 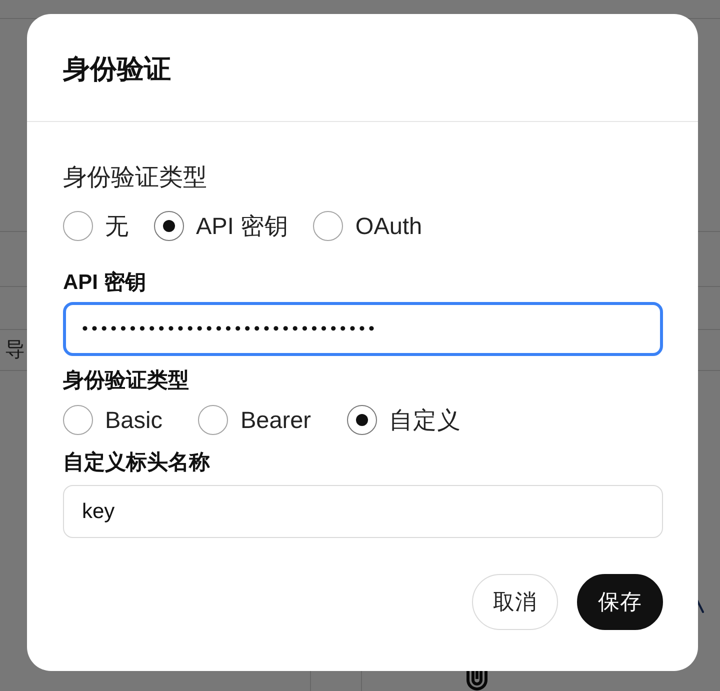 I want to click on cancel-button: 取消, so click(x=515, y=602).